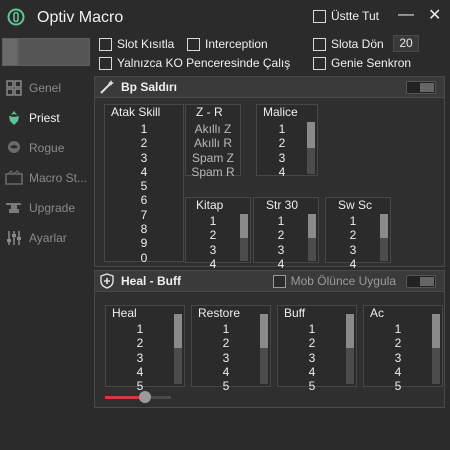 The width and height of the screenshot is (450, 450). I want to click on list-item: Spam Z, so click(213, 158).